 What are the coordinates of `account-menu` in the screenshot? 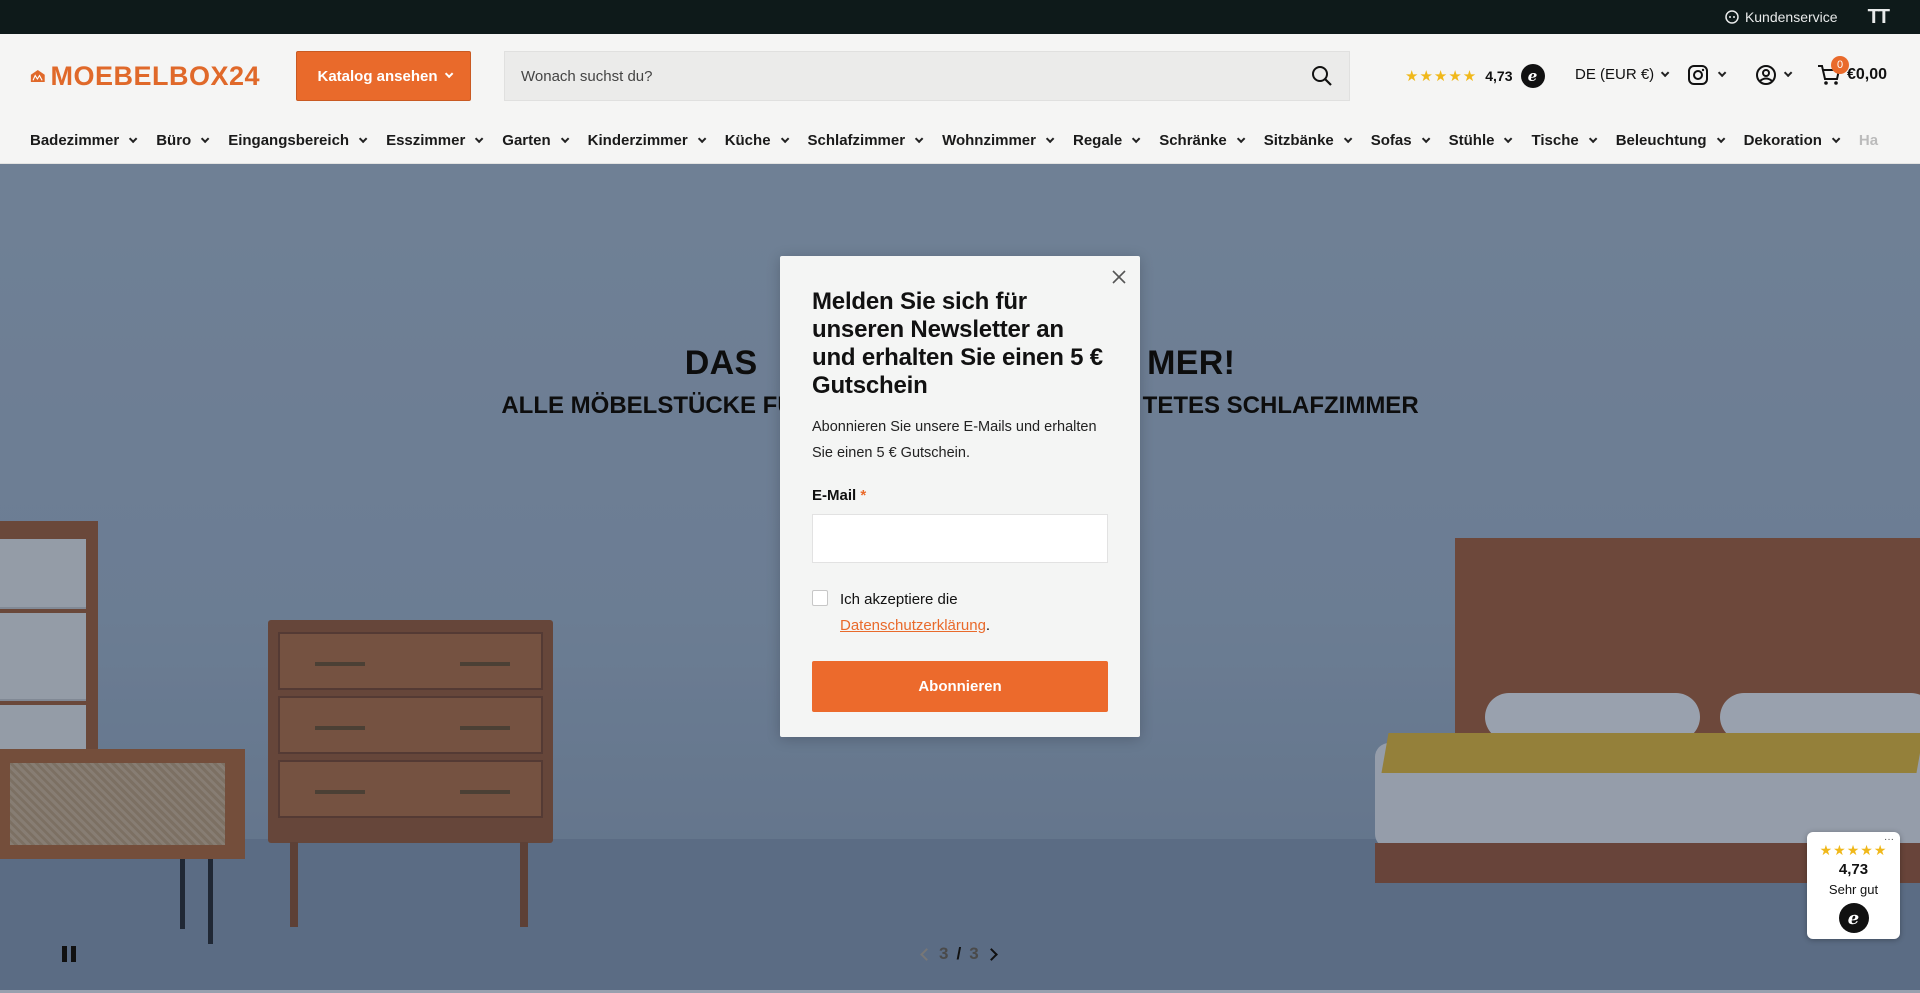 It's located at (1774, 75).